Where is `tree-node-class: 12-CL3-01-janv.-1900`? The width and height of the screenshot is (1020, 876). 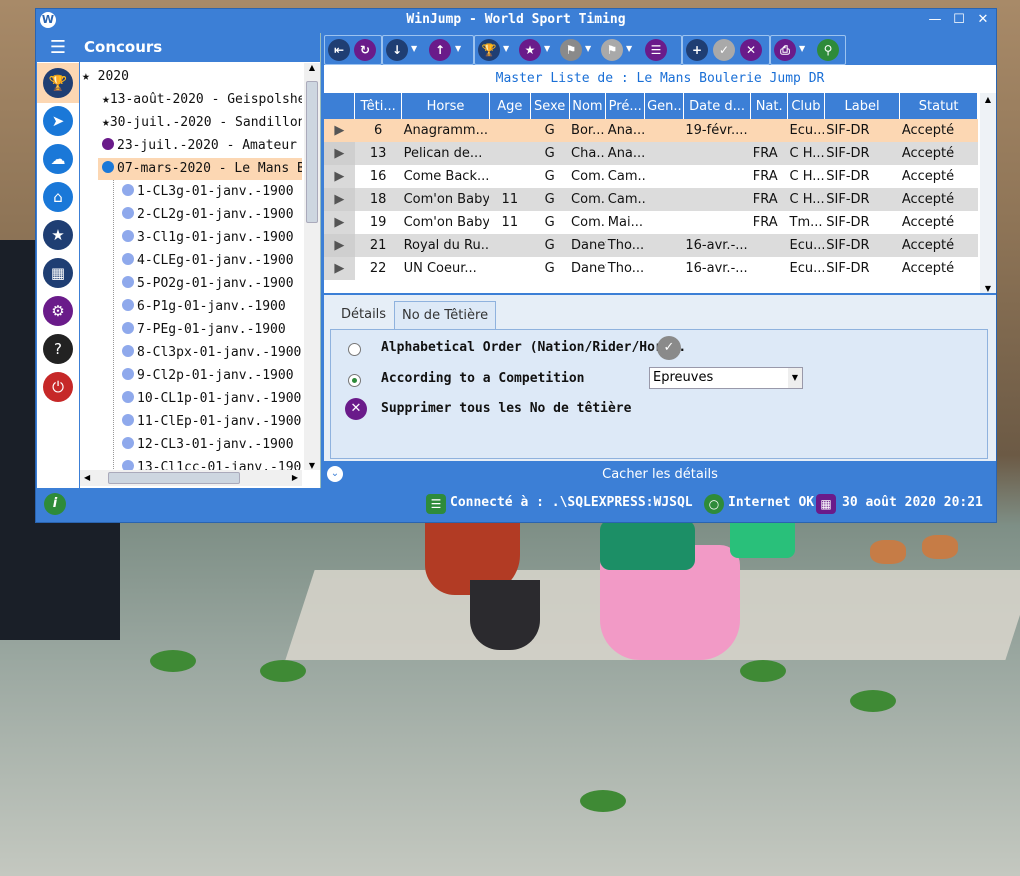 tree-node-class: 12-CL3-01-janv.-1900 is located at coordinates (208, 445).